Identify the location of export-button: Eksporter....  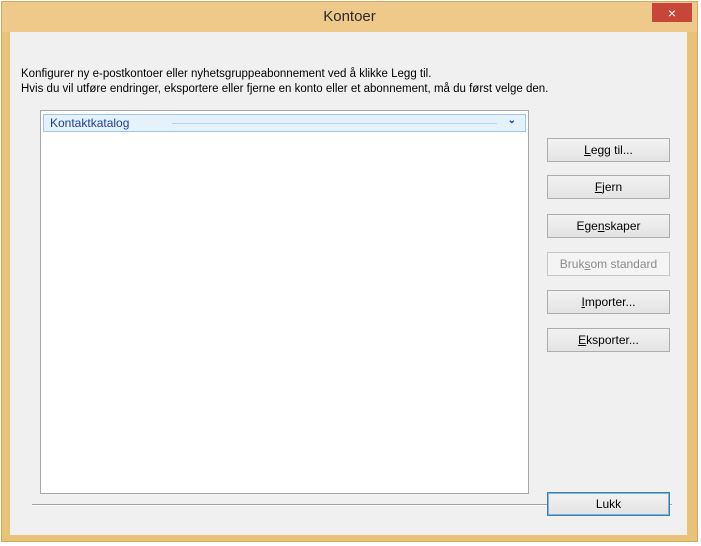
(608, 340).